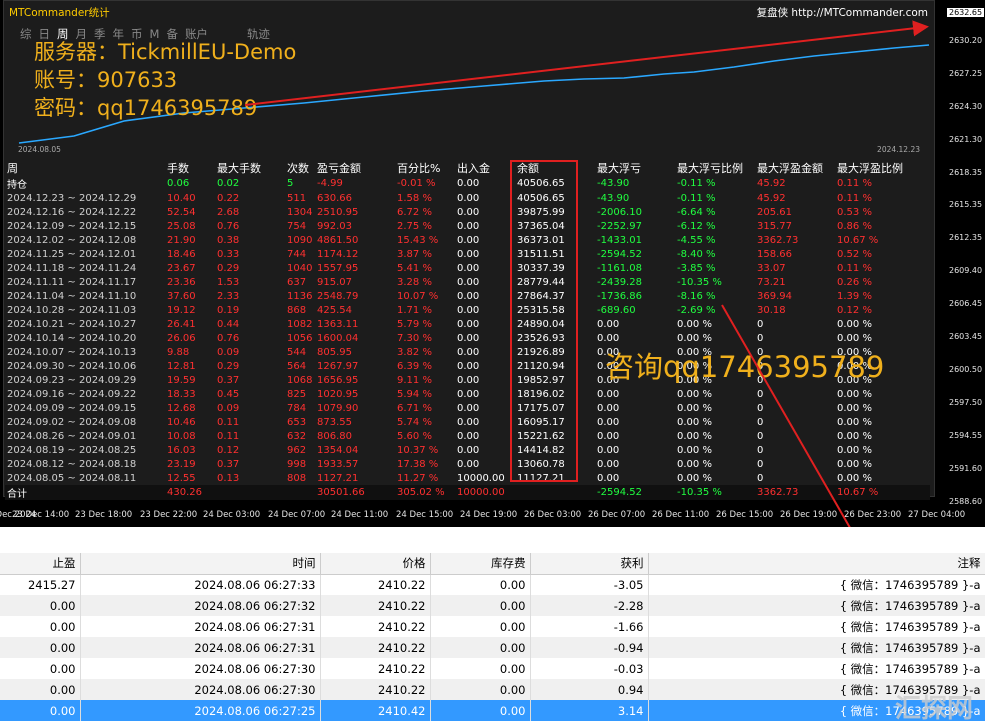 The image size is (985, 727). What do you see at coordinates (334, 352) in the screenshot?
I see `stats-cell: 805.95` at bounding box center [334, 352].